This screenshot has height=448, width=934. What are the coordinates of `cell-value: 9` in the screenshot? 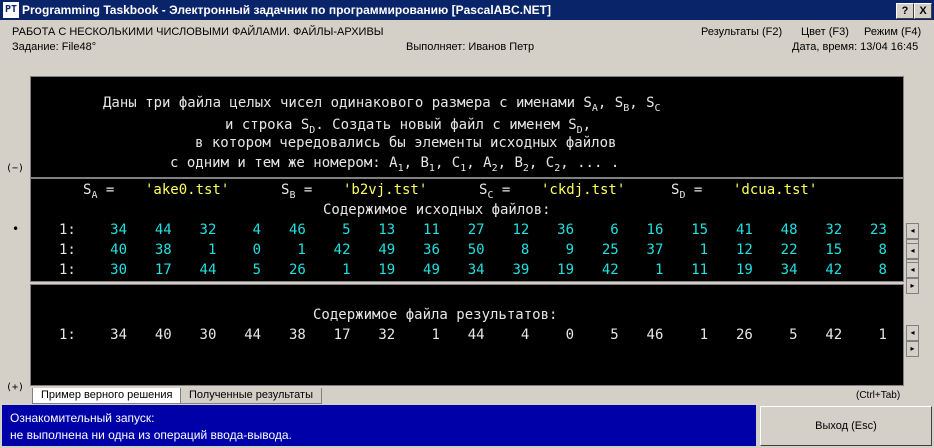 It's located at (569, 250).